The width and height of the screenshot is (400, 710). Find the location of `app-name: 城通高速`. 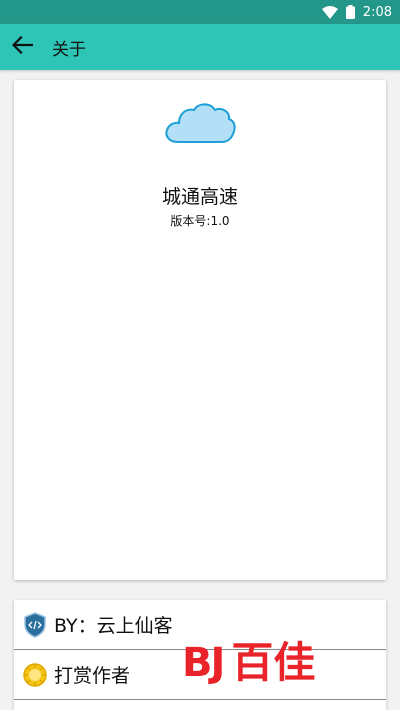

app-name: 城通高速 is located at coordinates (199, 197).